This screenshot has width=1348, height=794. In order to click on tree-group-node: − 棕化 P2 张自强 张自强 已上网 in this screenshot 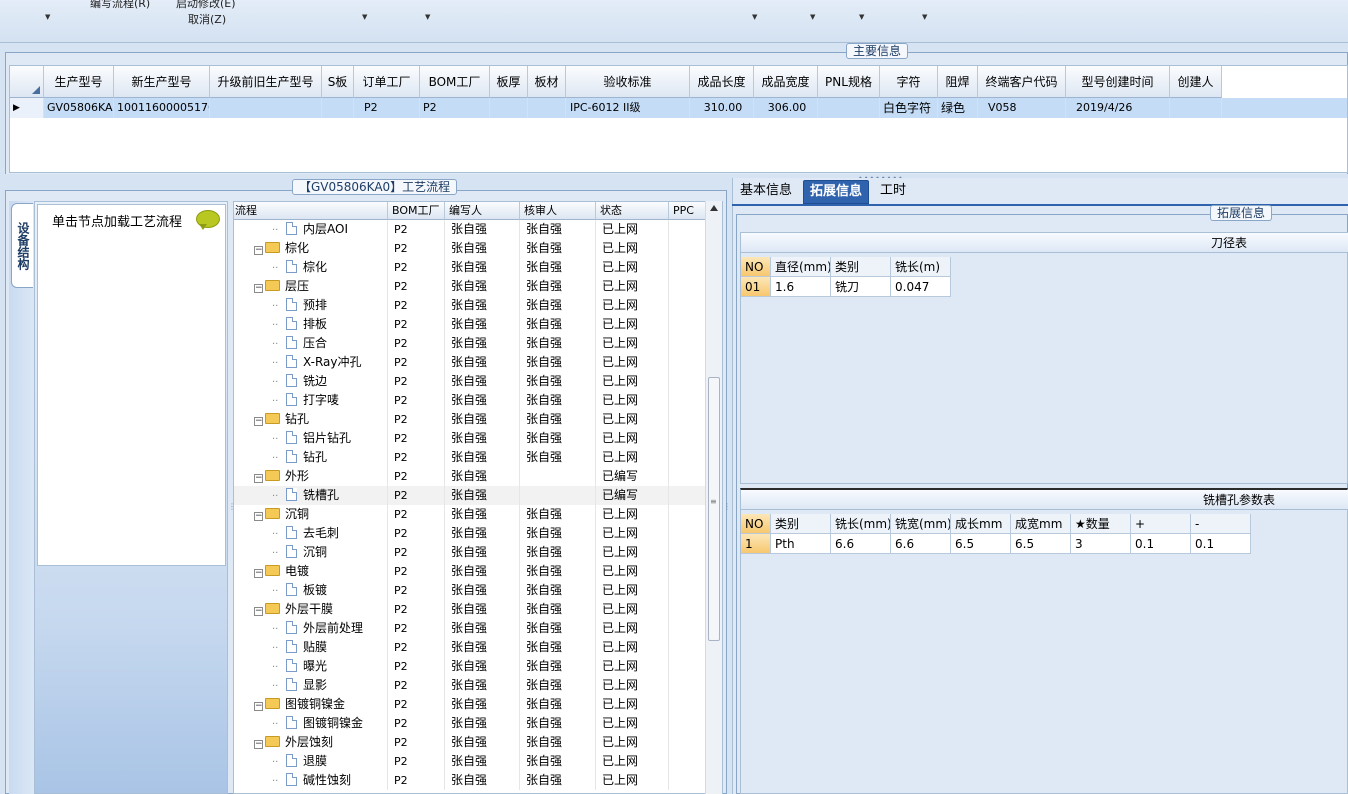, I will do `click(470, 248)`.